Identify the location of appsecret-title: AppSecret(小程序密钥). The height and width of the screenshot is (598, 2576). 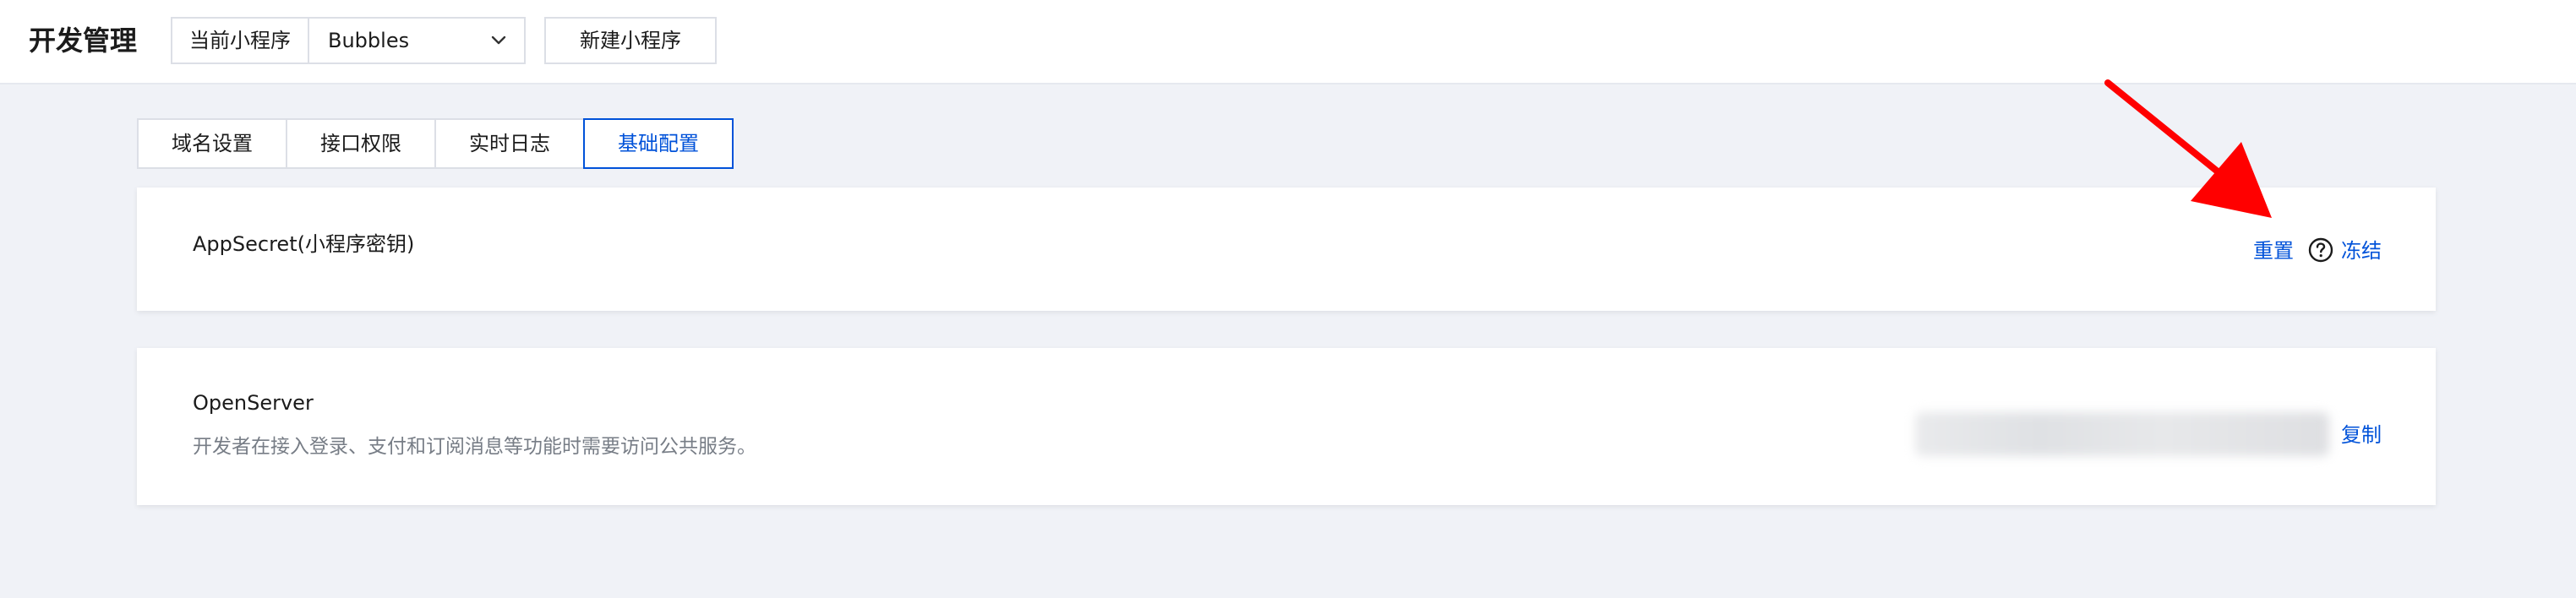
(304, 244).